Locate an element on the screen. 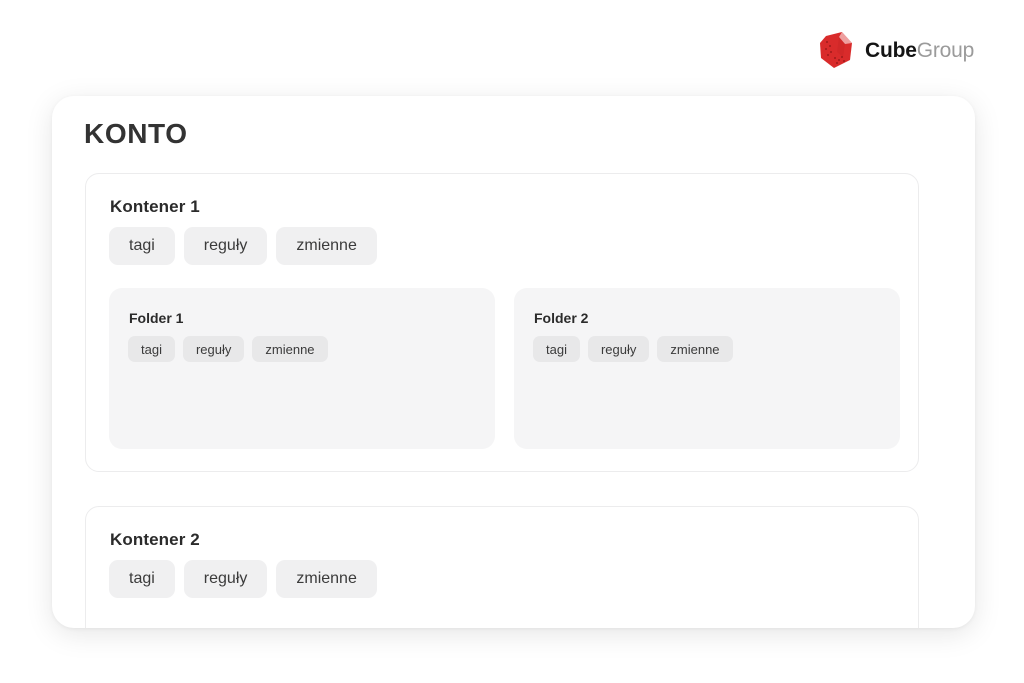 This screenshot has height=683, width=1024. container-title: Kontener 2 is located at coordinates (155, 539).